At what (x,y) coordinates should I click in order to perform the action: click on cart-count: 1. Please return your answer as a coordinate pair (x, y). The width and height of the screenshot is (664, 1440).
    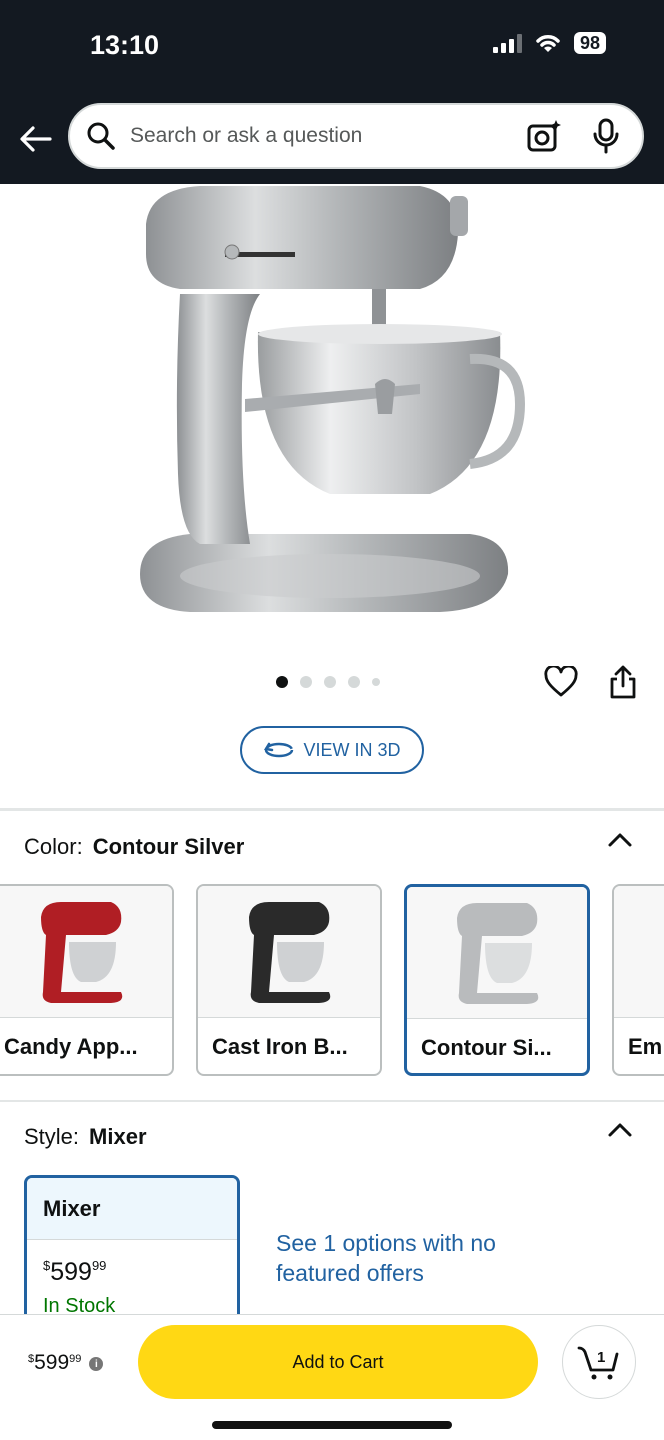
    Looking at the image, I should click on (601, 1357).